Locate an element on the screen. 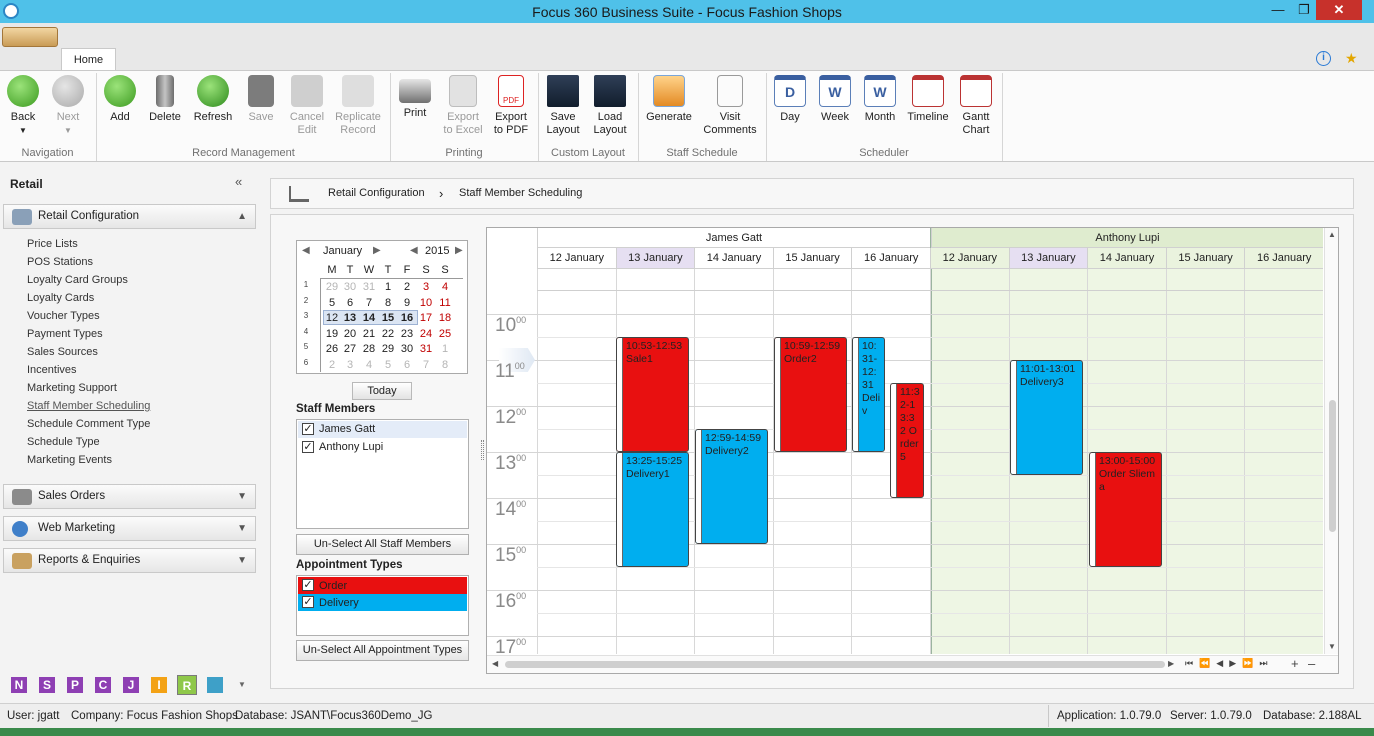 Image resolution: width=1374 pixels, height=736 pixels. sidebar-item-voucher-types: Voucher Types is located at coordinates (63, 316).